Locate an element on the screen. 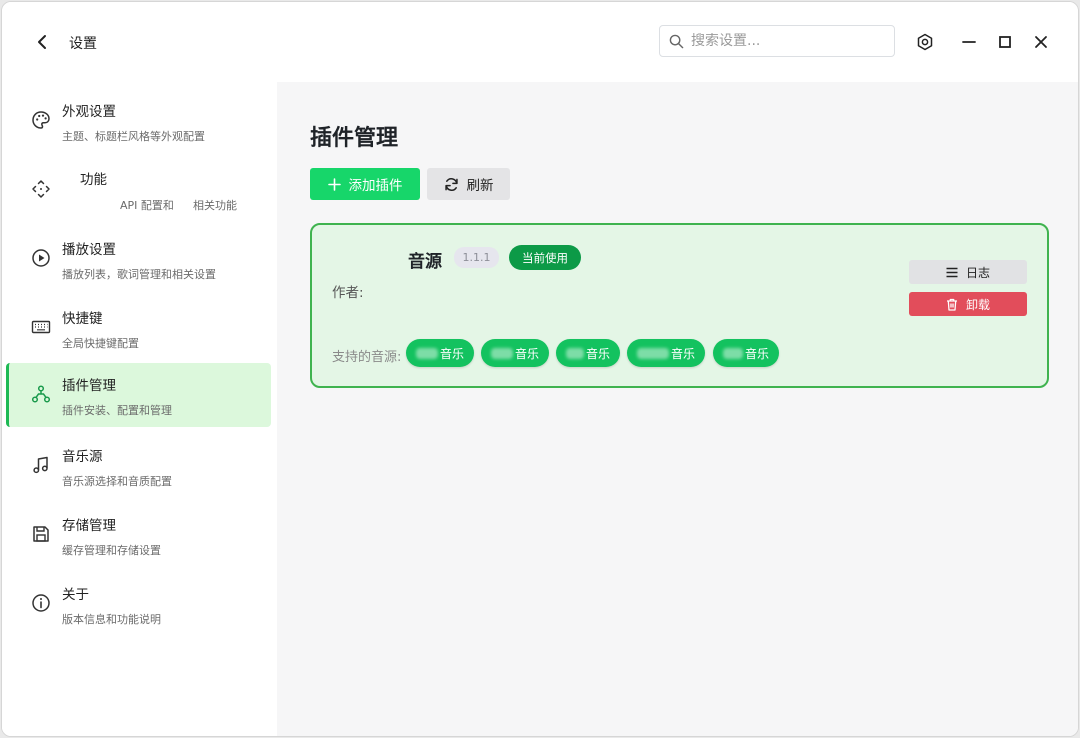 This screenshot has height=738, width=1080. uninstall-button: 卸载 is located at coordinates (968, 304).